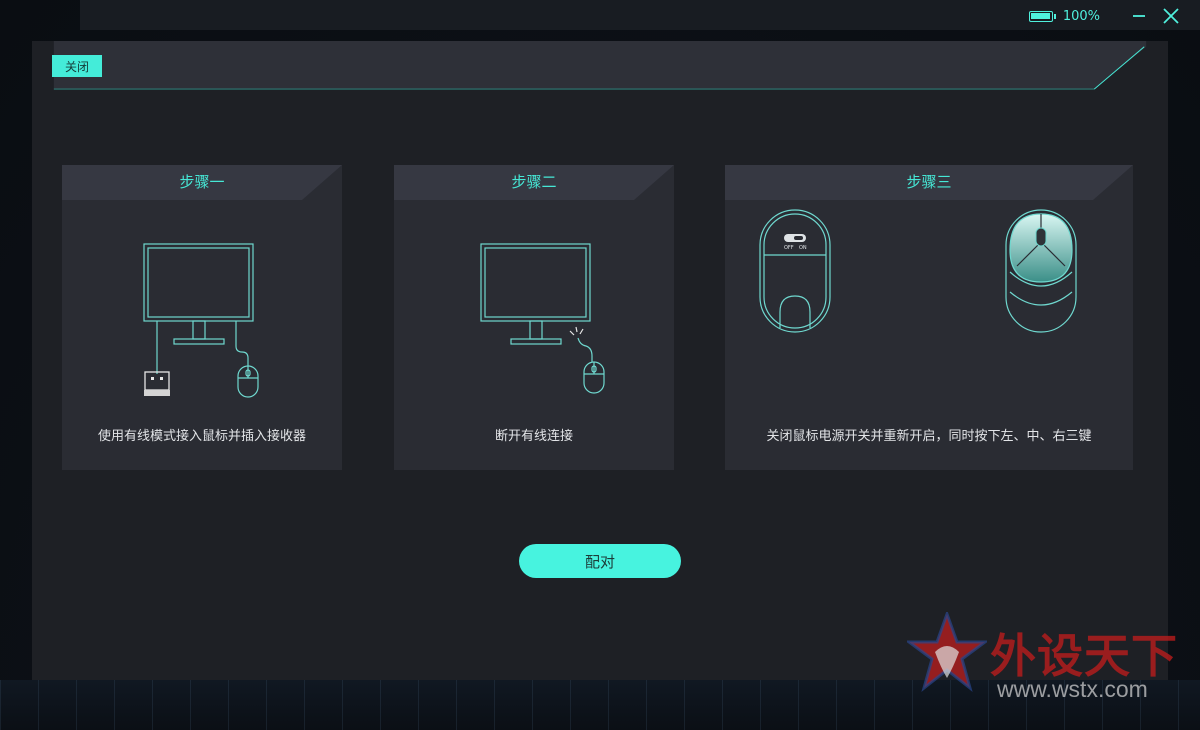 This screenshot has height=730, width=1200. I want to click on step-3-illustration: OFF ON, so click(918, 271).